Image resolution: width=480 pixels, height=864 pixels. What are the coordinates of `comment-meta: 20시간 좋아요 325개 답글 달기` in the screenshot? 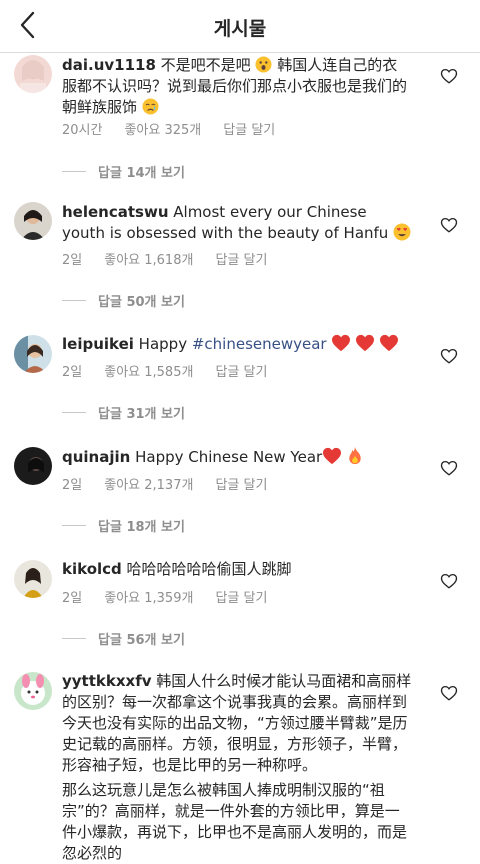 It's located at (179, 128).